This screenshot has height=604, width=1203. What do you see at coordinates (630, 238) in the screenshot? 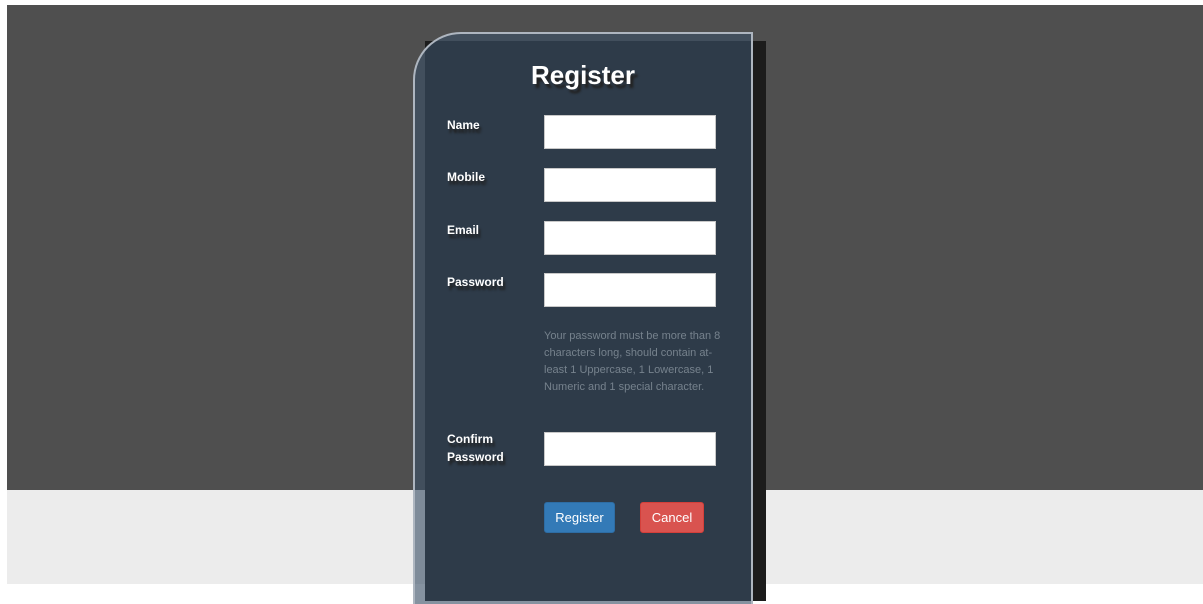
I see `email-input` at bounding box center [630, 238].